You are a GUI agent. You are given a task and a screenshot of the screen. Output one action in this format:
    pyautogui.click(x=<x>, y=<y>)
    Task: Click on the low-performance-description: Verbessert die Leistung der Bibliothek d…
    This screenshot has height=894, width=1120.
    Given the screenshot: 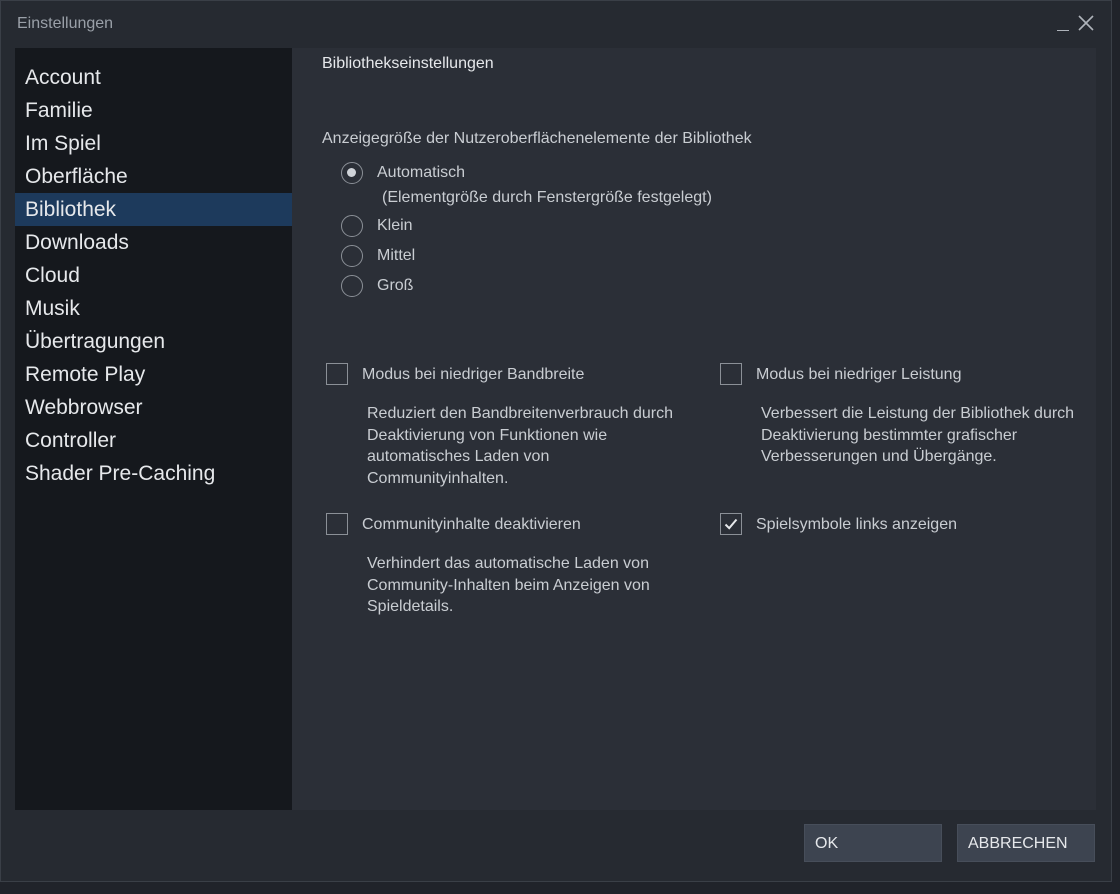 What is the action you would take?
    pyautogui.click(x=918, y=435)
    